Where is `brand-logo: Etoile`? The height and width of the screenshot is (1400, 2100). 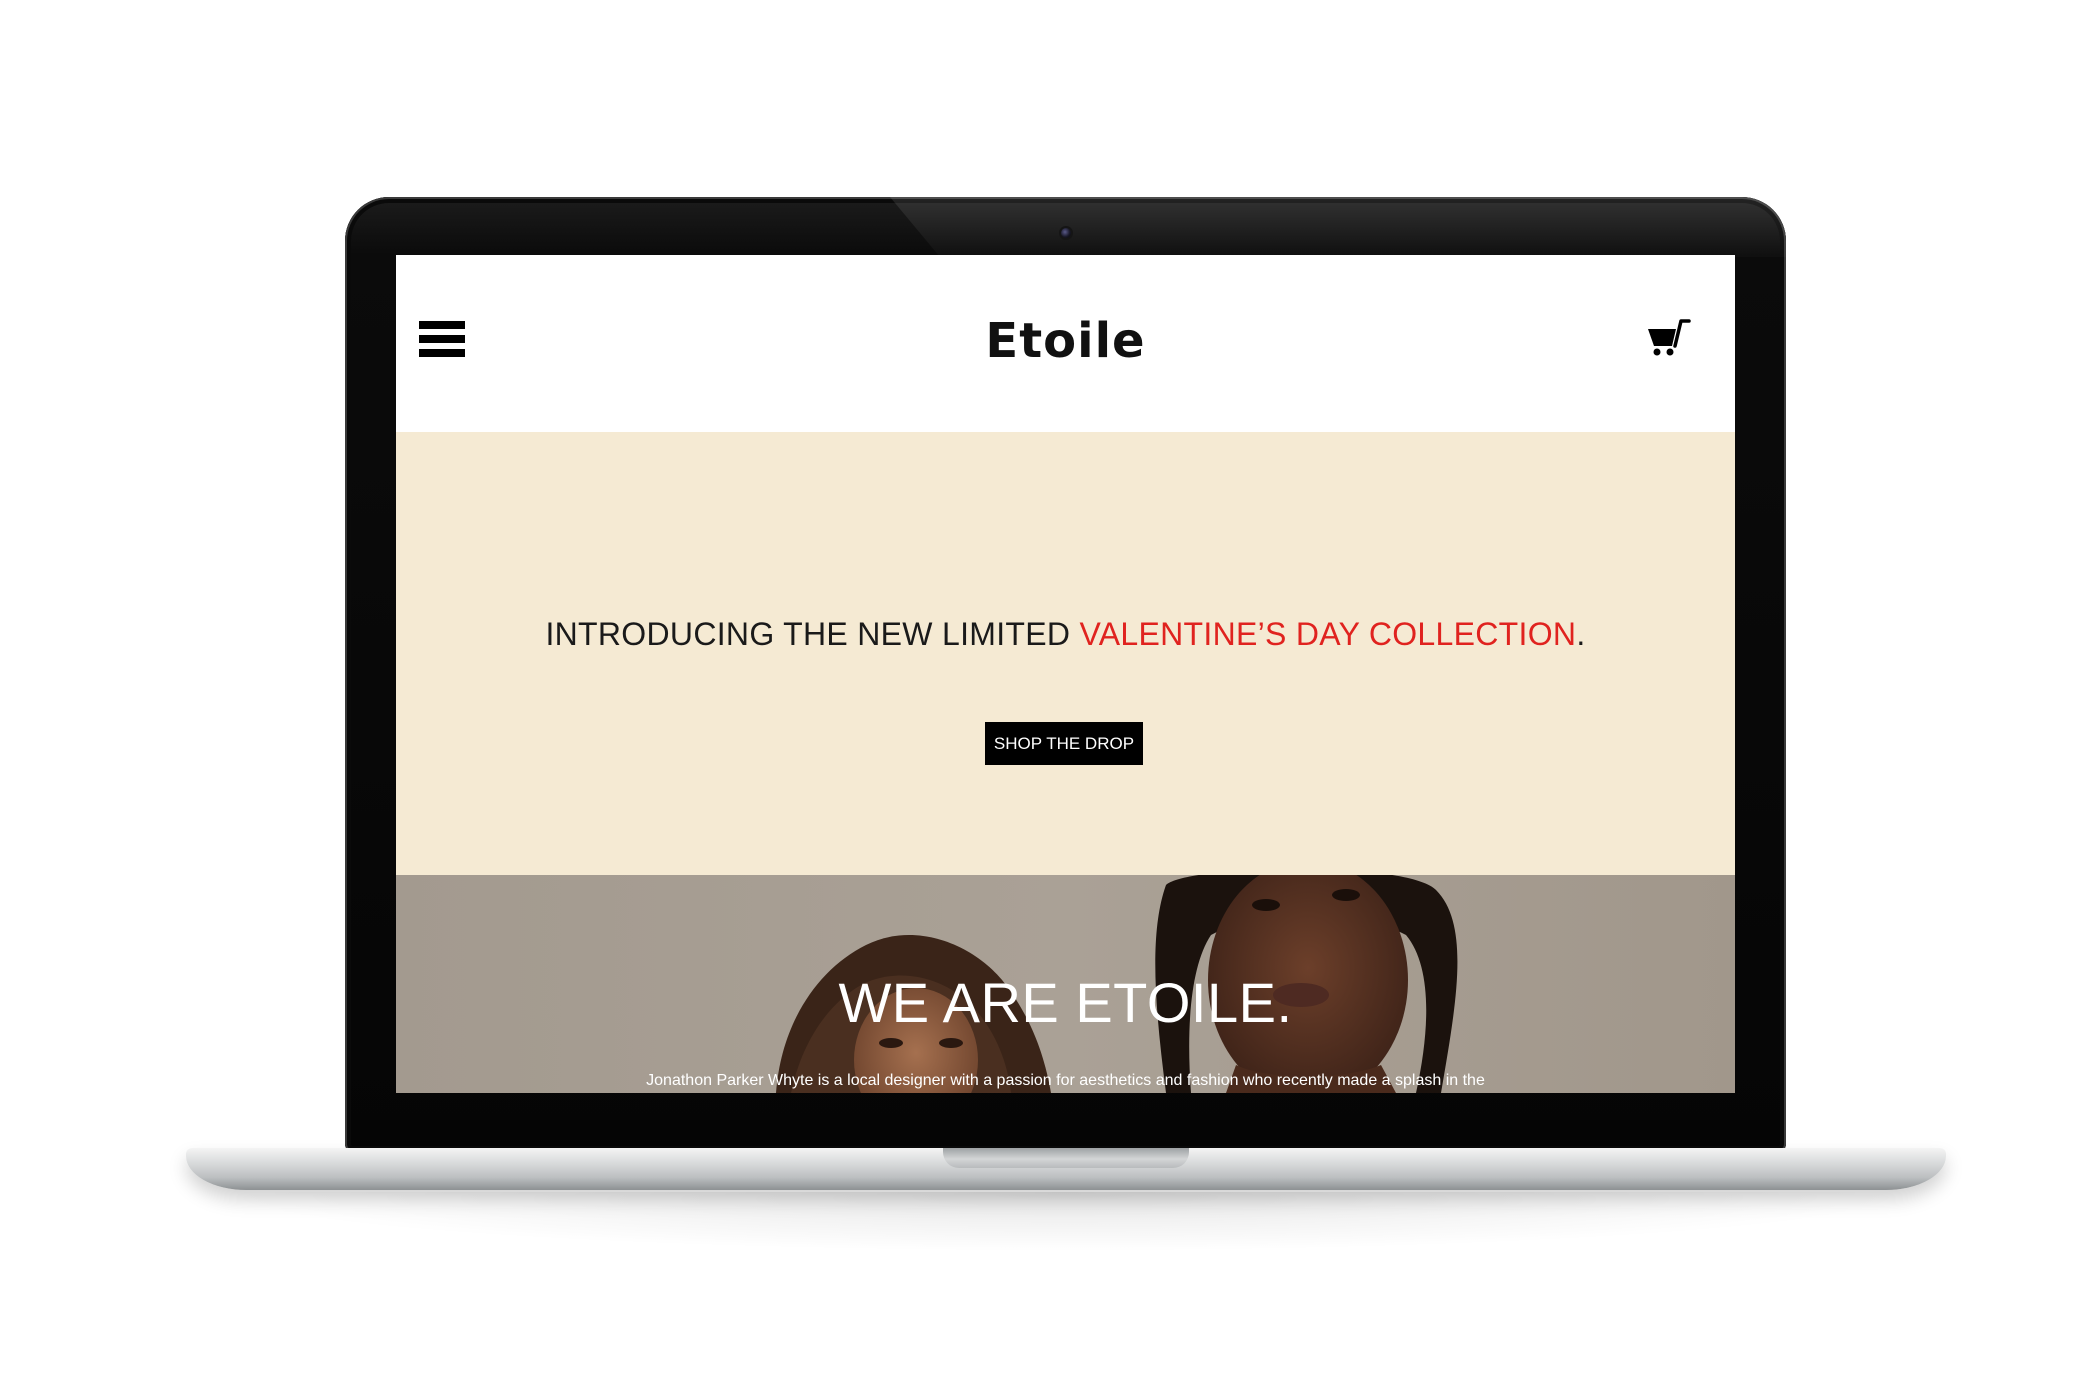
brand-logo: Etoile is located at coordinates (1065, 341).